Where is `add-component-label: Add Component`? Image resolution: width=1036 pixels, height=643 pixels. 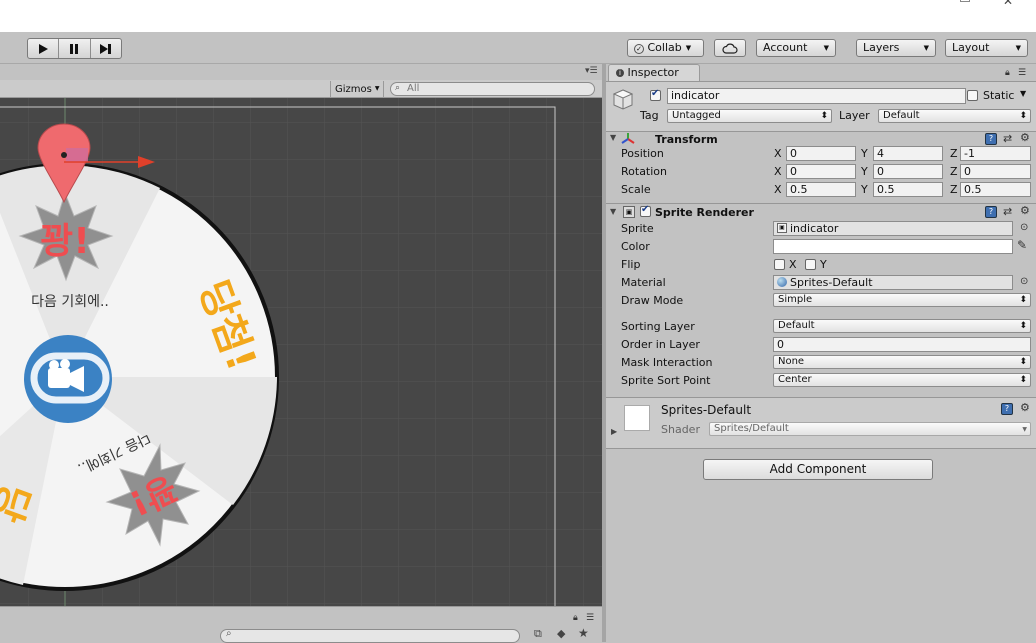
add-component-label: Add Component is located at coordinates (818, 469).